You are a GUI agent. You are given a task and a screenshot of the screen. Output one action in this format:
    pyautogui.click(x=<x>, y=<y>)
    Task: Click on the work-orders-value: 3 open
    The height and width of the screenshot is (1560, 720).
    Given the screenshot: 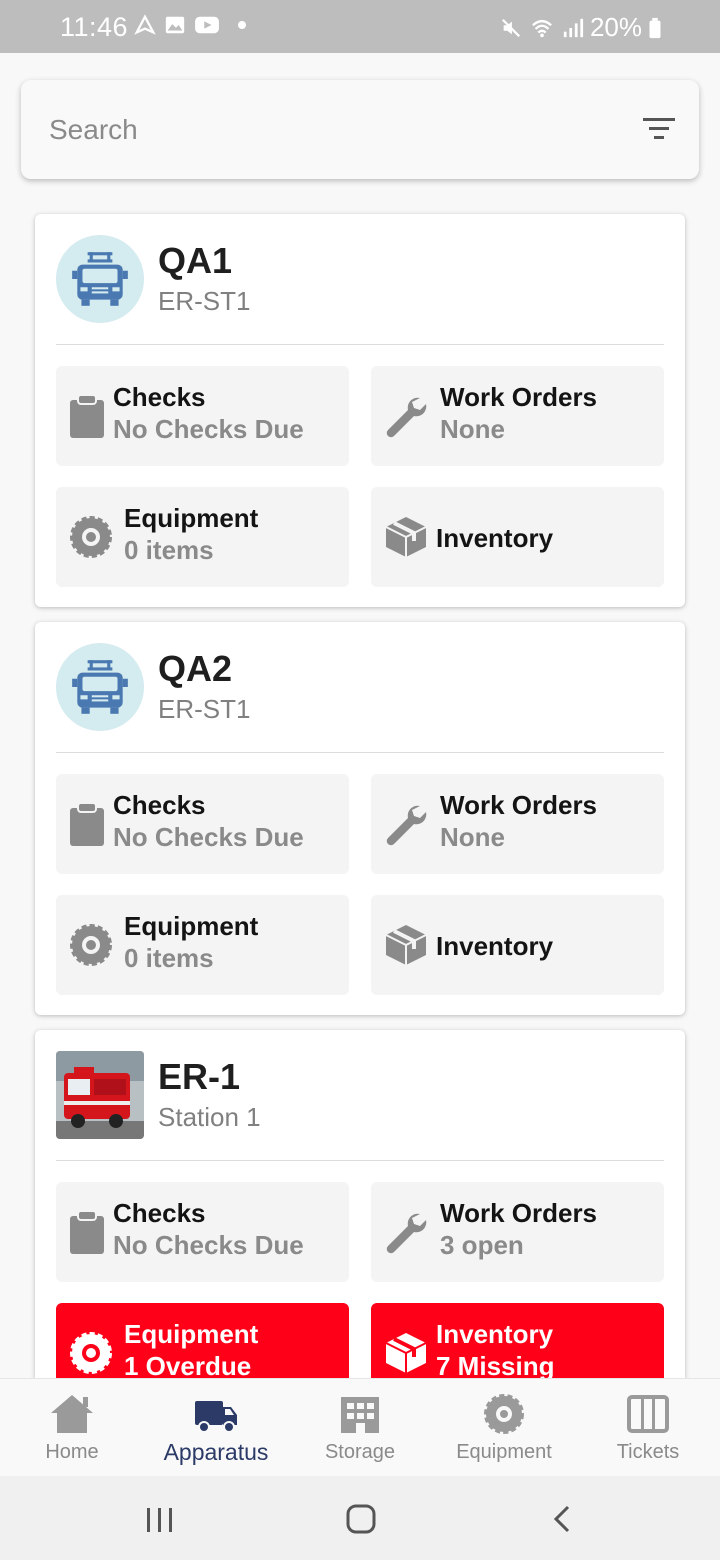 What is the action you would take?
    pyautogui.click(x=482, y=1245)
    